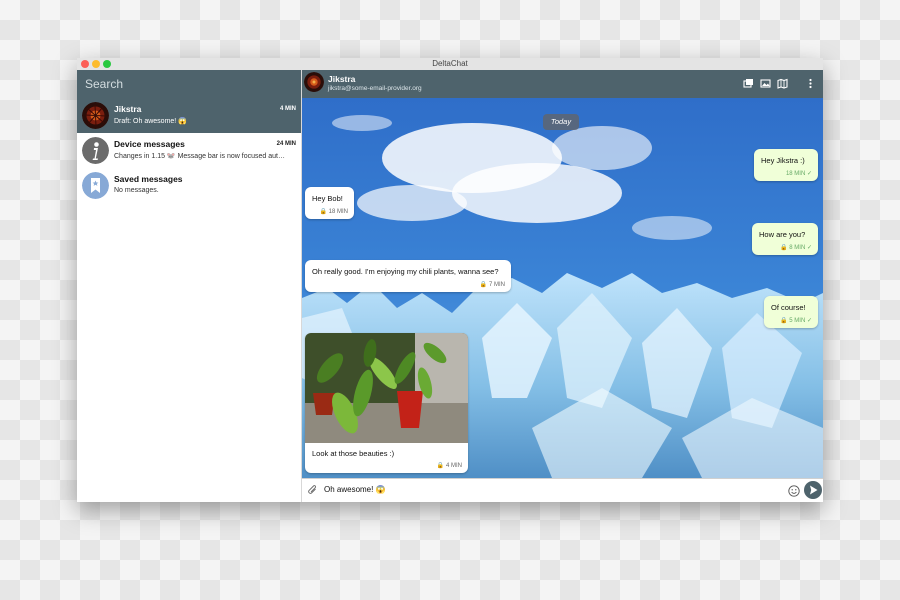  Describe the element at coordinates (286, 144) in the screenshot. I see `chat-time: 24 MIN` at that location.